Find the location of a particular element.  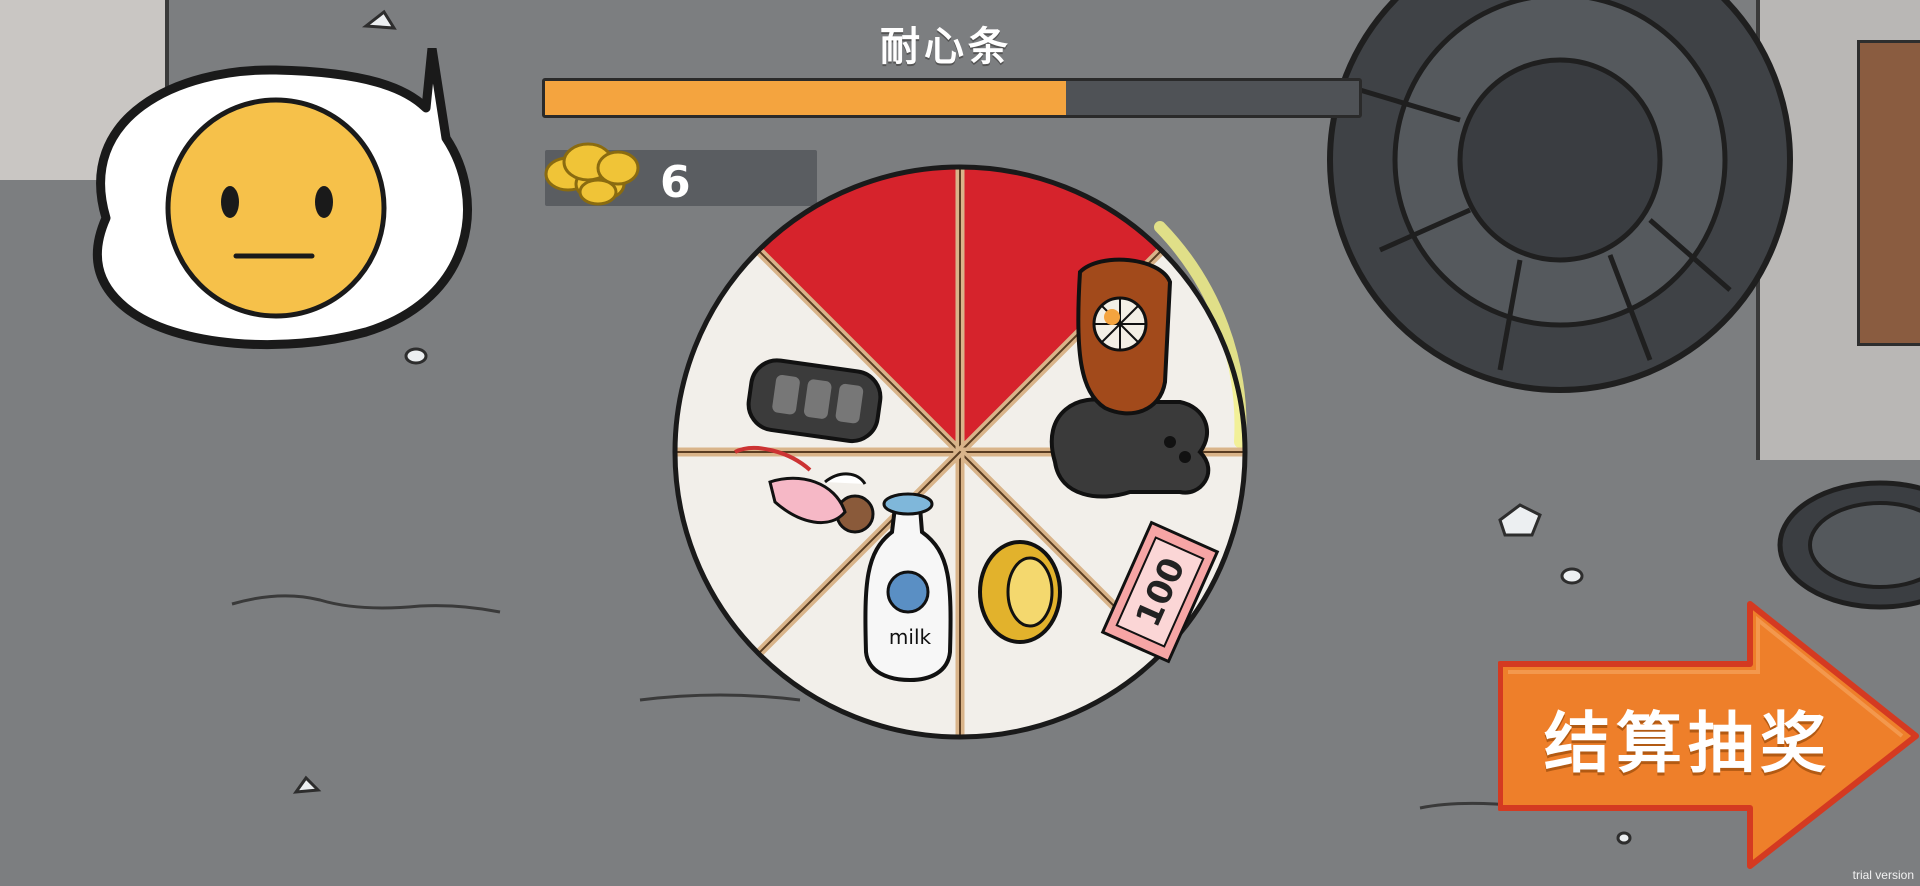

patience-bar-fill is located at coordinates (805, 98).